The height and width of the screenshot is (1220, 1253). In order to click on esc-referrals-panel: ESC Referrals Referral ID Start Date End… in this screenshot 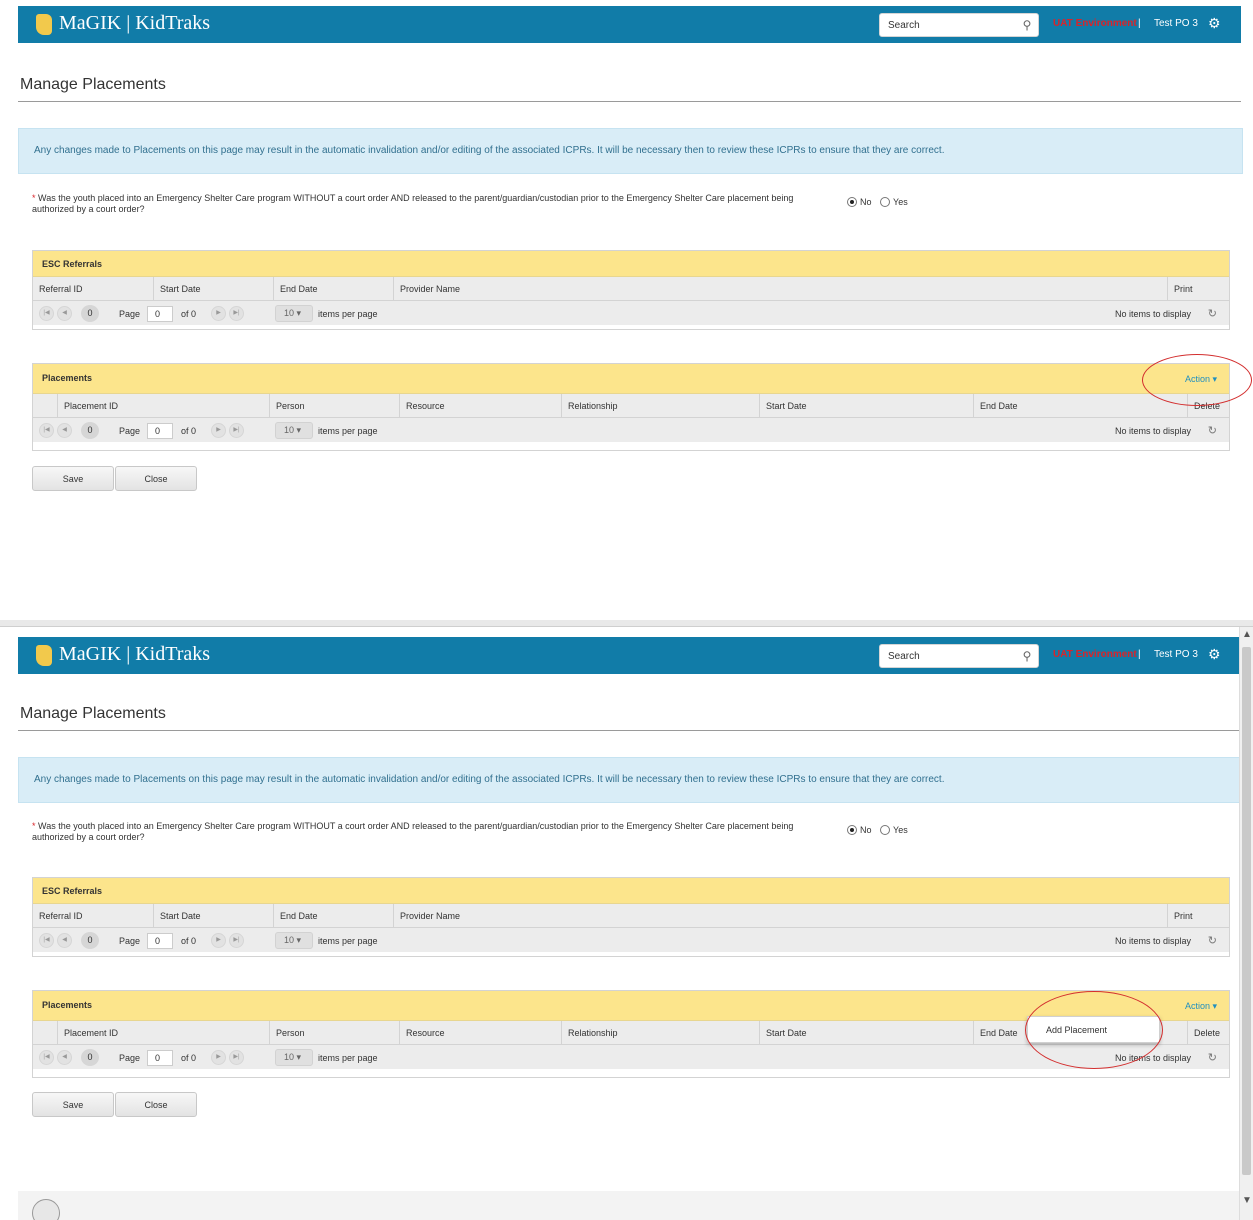, I will do `click(631, 917)`.